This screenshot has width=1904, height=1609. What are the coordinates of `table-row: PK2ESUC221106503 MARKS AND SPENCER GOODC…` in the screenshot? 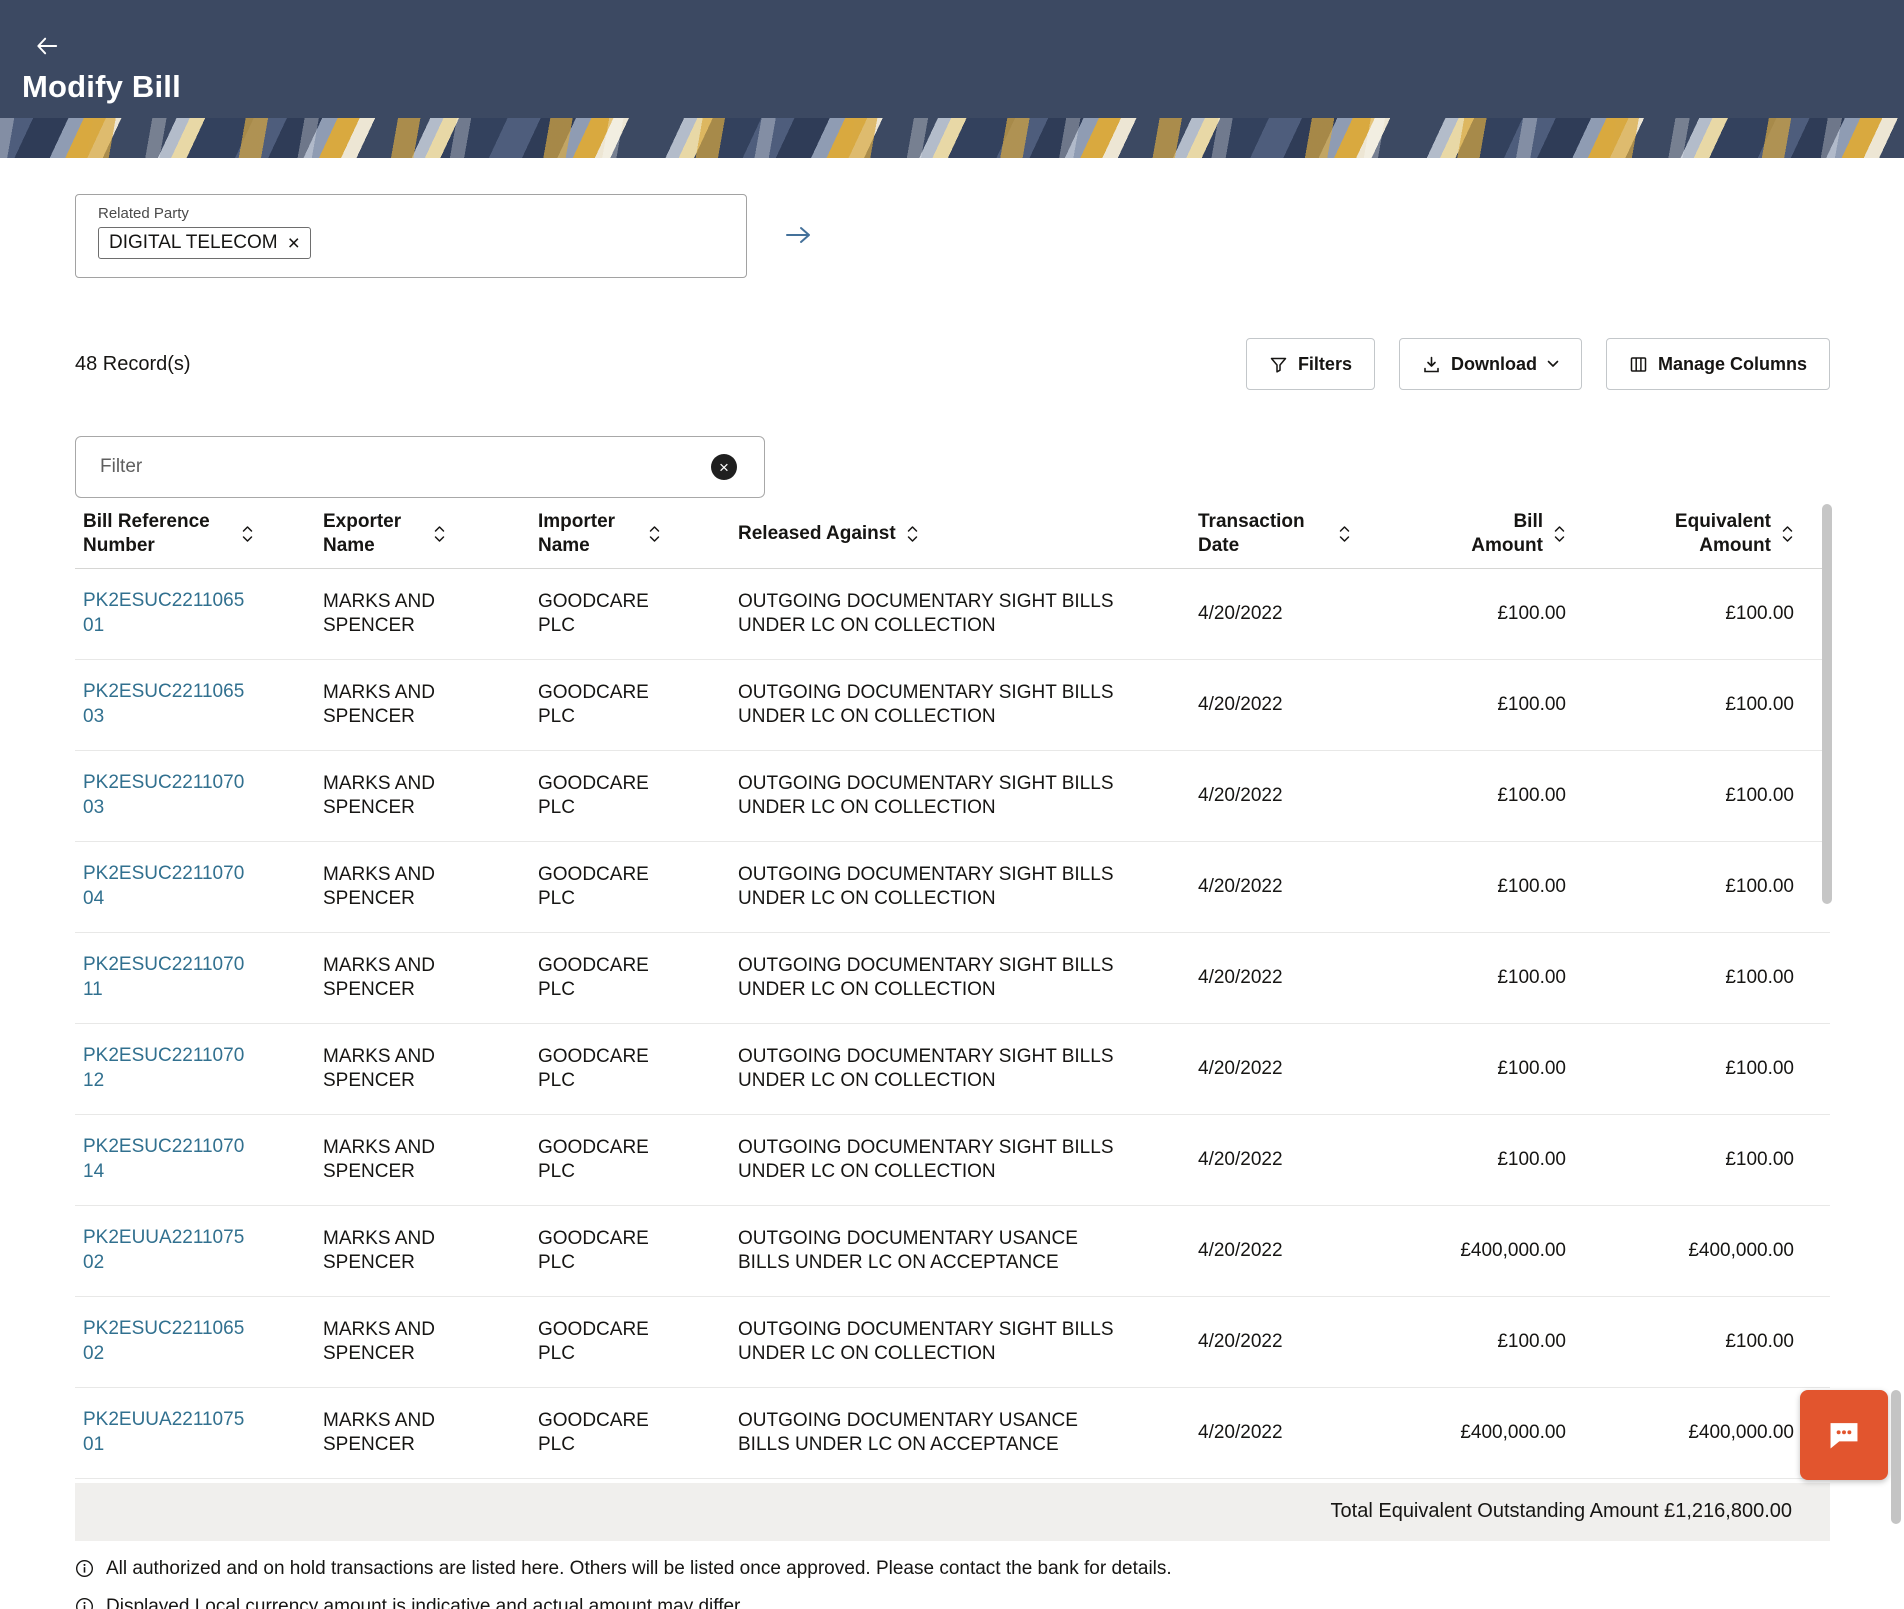 It's located at (952, 705).